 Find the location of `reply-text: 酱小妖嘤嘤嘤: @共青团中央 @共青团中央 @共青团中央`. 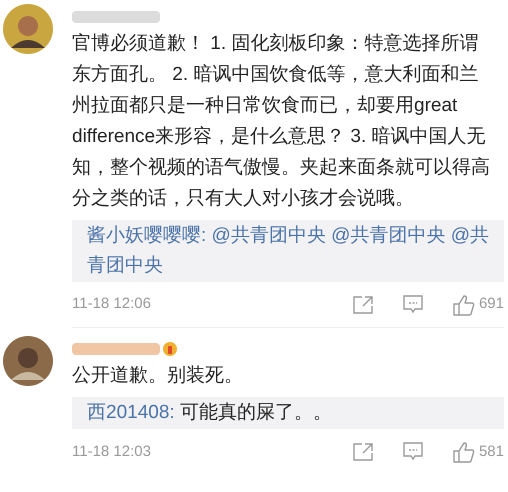

reply-text: 酱小妖嘤嘤嘤: @共青团中央 @共青团中央 @共青团中央 is located at coordinates (288, 251).